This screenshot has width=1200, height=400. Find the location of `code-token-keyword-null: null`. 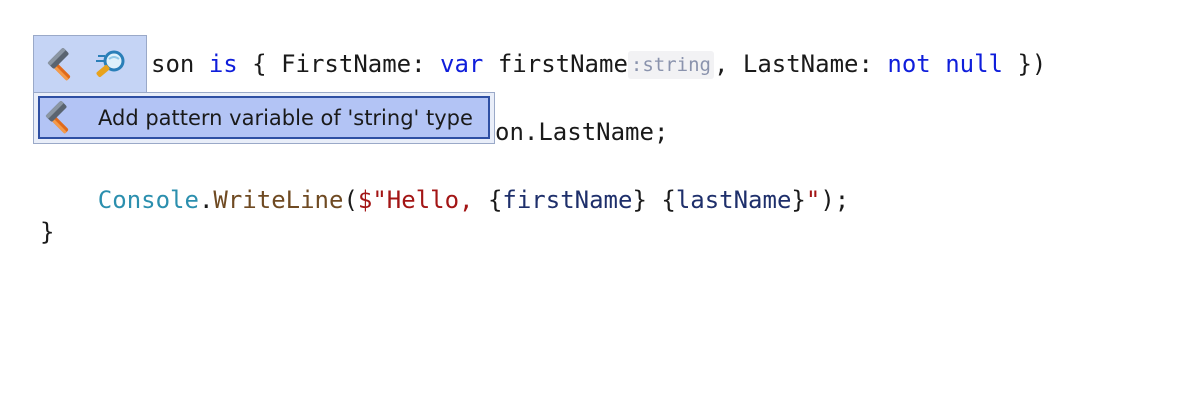

code-token-keyword-null: null is located at coordinates (974, 64).